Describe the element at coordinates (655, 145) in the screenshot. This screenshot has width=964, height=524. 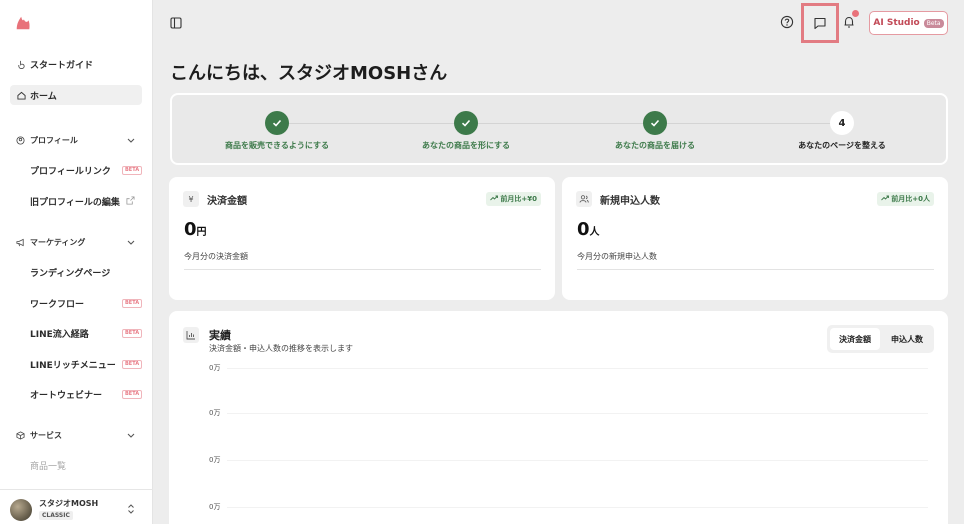
I see `step-label: あなたの商品を届ける` at that location.